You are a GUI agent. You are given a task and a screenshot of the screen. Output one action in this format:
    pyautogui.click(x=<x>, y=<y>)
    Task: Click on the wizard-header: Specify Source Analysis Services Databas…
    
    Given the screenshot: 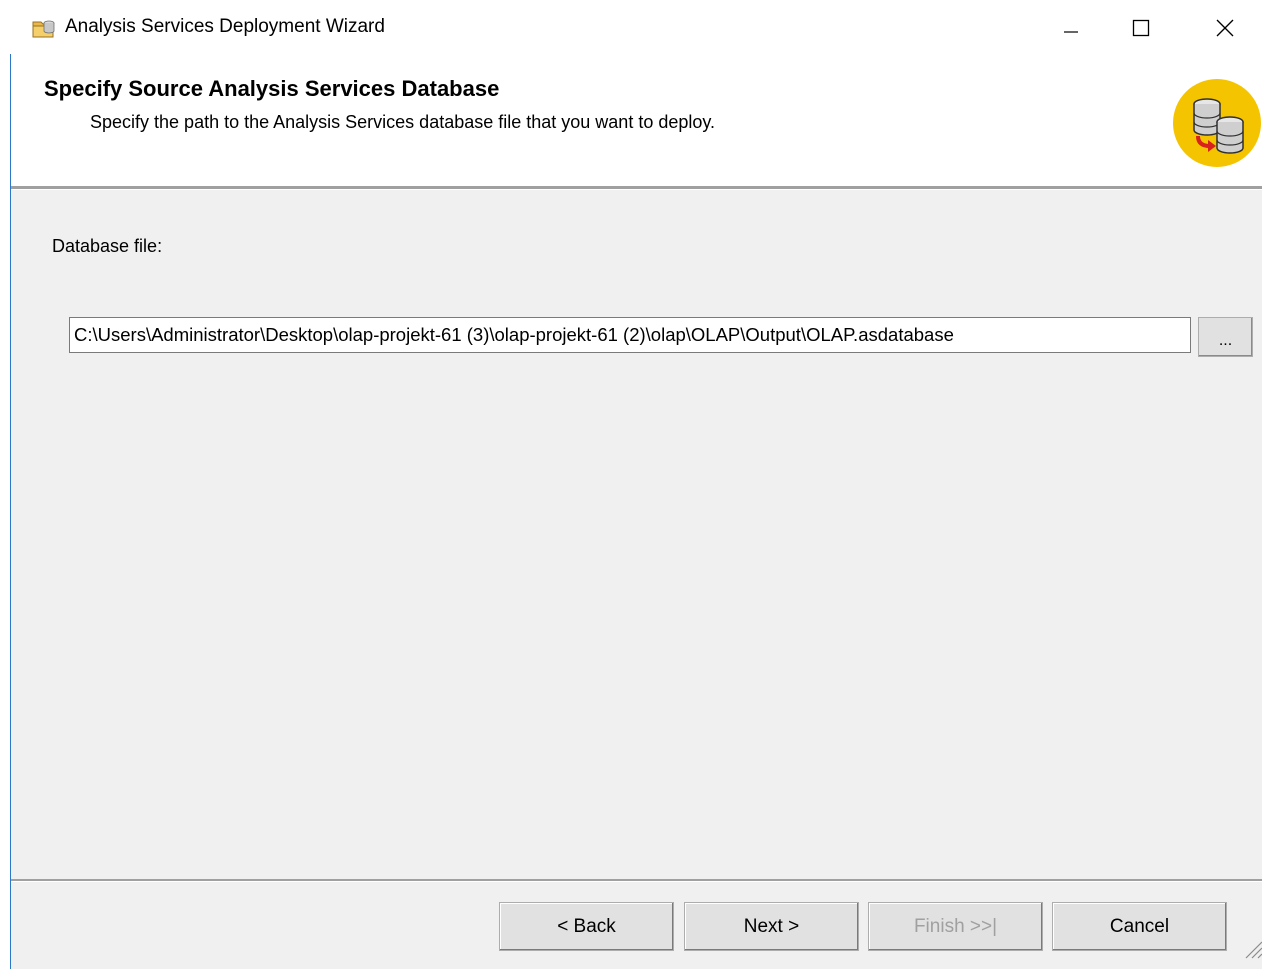 What is the action you would take?
    pyautogui.click(x=636, y=122)
    